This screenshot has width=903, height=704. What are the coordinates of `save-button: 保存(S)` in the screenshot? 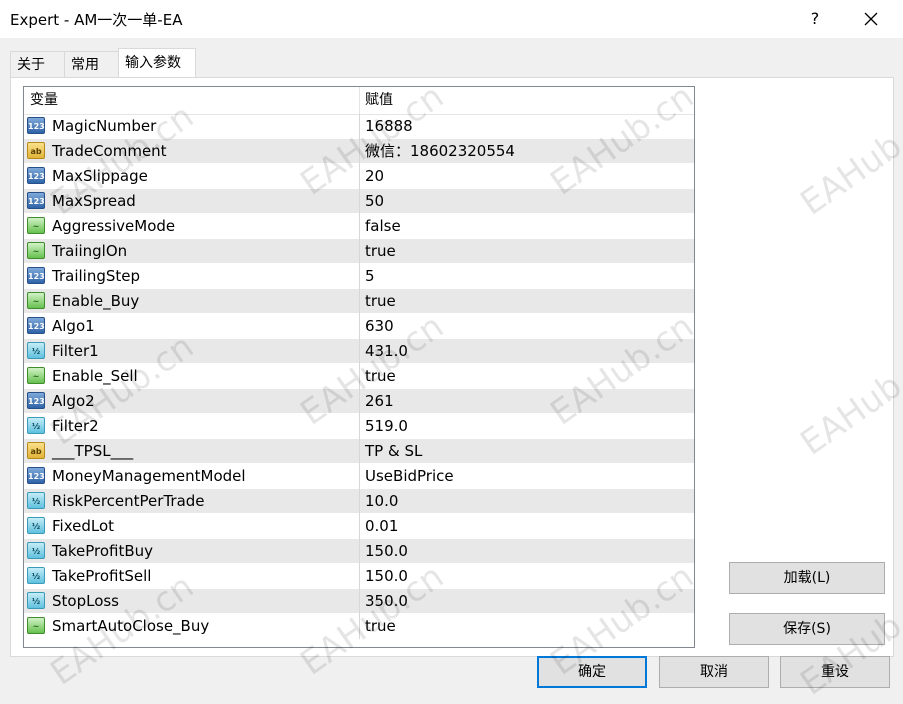 It's located at (807, 629).